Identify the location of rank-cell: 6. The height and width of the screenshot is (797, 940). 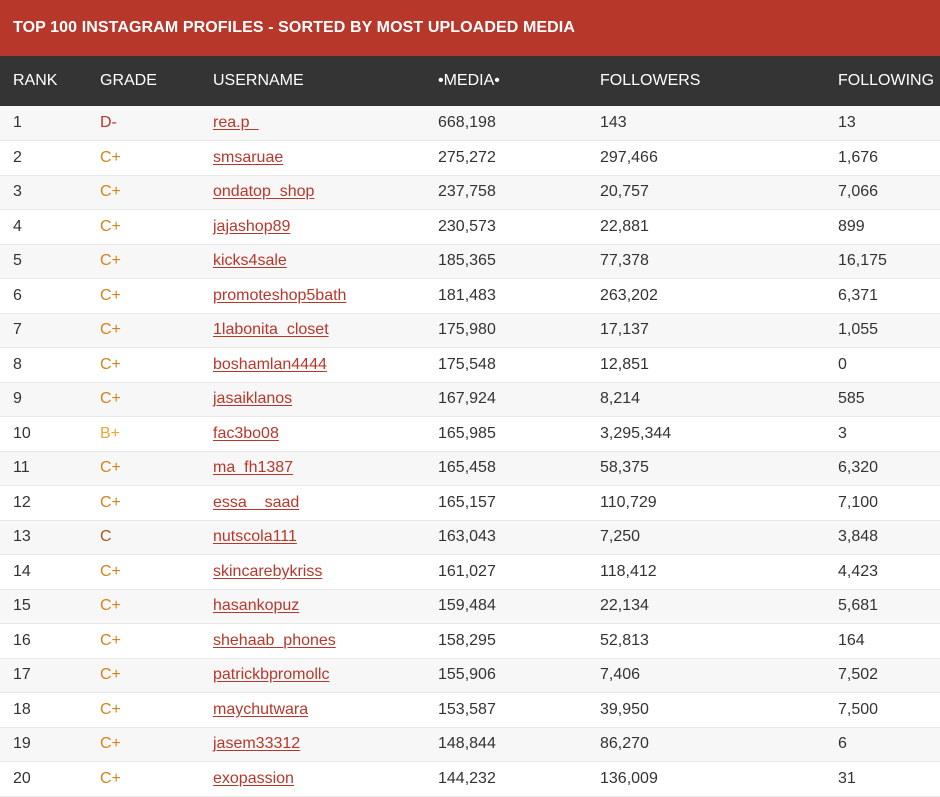
(17, 295).